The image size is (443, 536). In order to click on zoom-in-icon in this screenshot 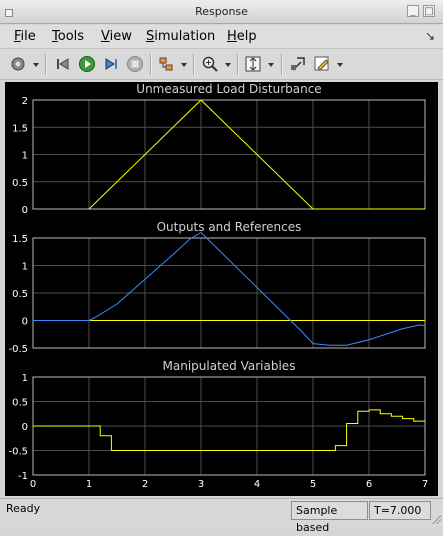, I will do `click(210, 64)`.